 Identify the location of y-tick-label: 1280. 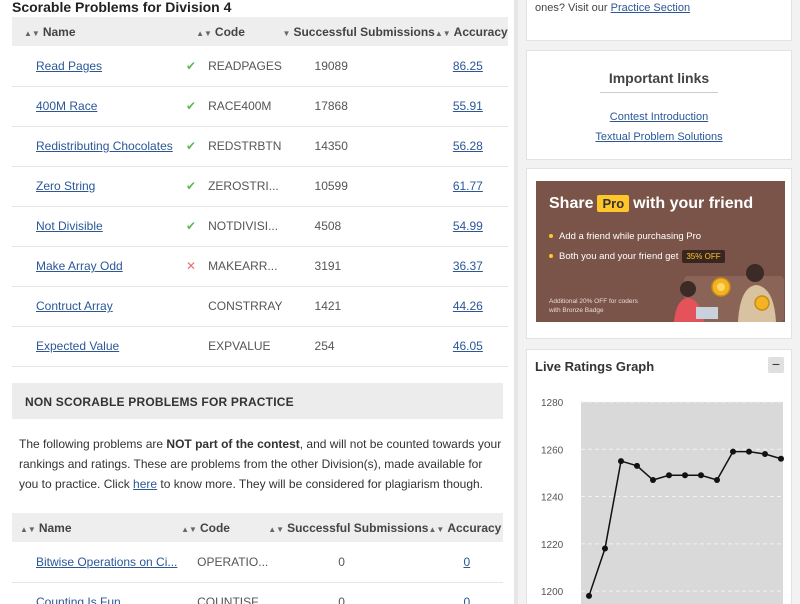
(552, 403).